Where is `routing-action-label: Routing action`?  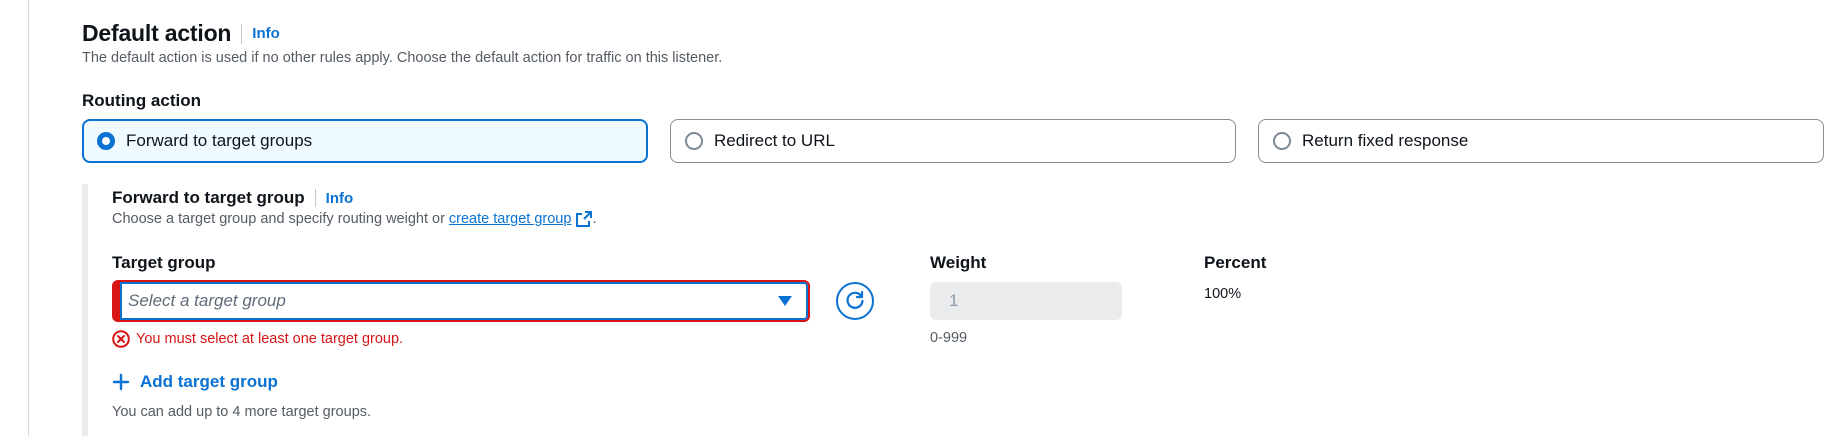
routing-action-label: Routing action is located at coordinates (141, 100).